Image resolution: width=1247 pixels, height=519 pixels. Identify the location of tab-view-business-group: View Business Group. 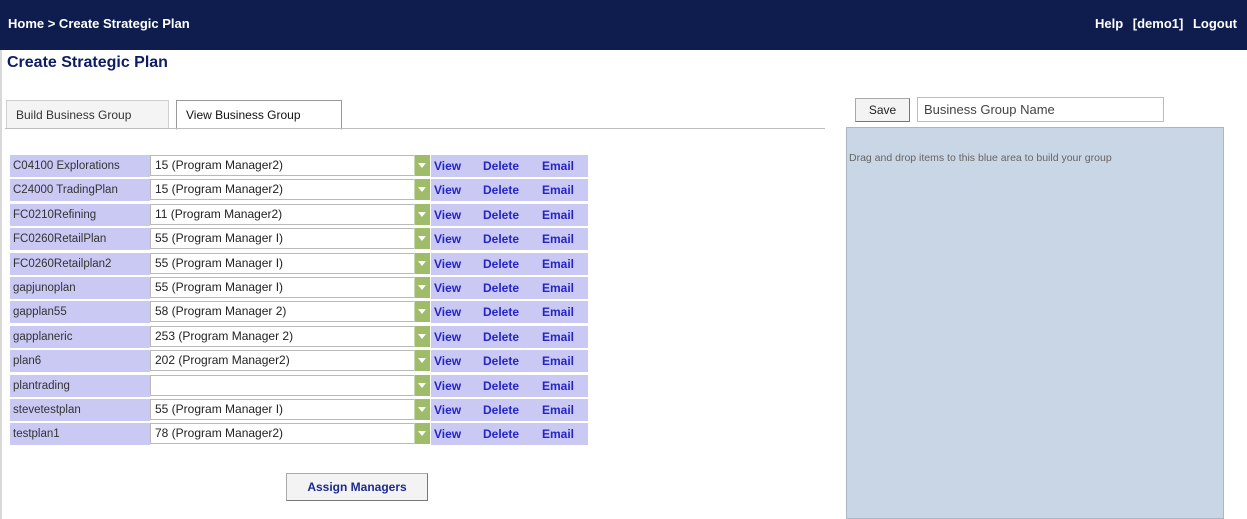
(259, 115).